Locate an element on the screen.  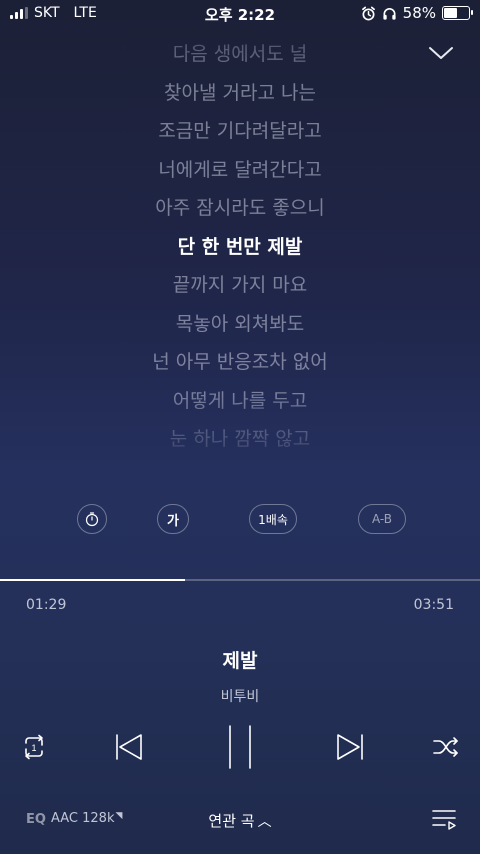
chevron-up-icon: ︿ is located at coordinates (264, 822).